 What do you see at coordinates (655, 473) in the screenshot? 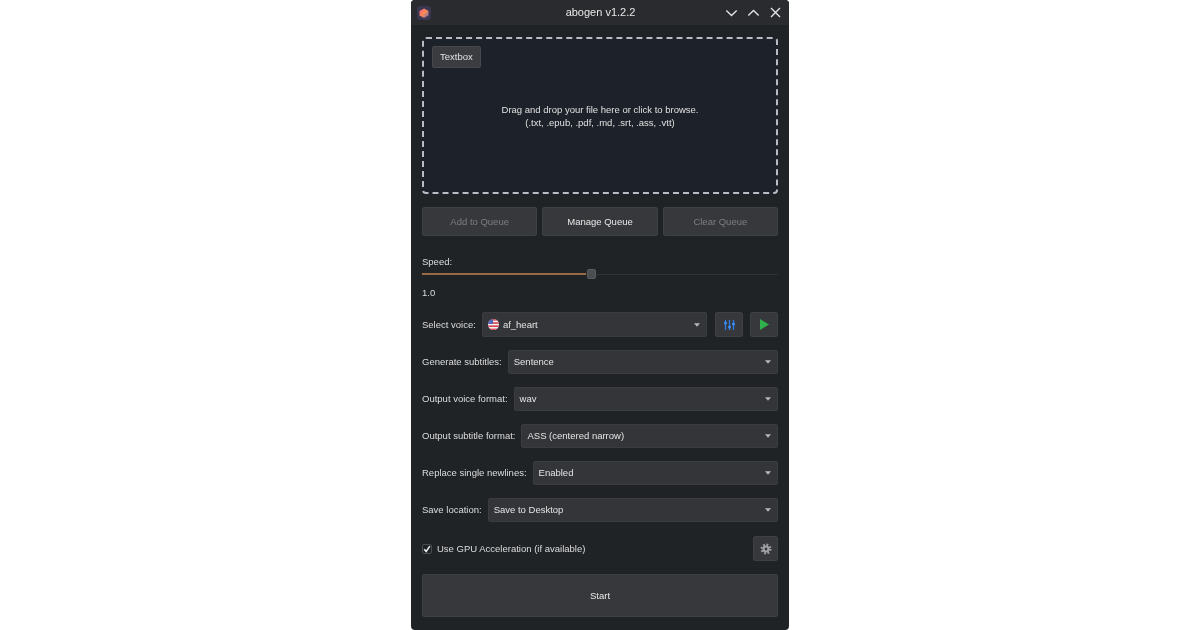
I see `dropdown: Enabled` at bounding box center [655, 473].